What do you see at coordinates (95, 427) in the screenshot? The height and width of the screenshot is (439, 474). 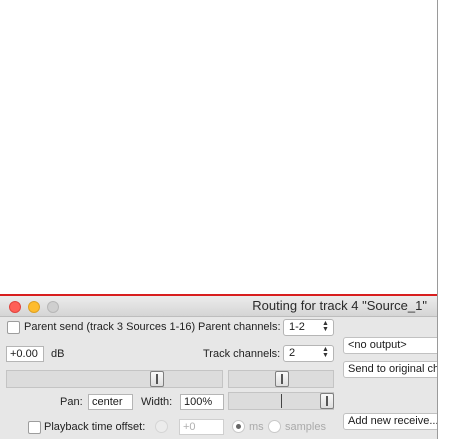 I see `playback-offset-label: Playback time offset:` at bounding box center [95, 427].